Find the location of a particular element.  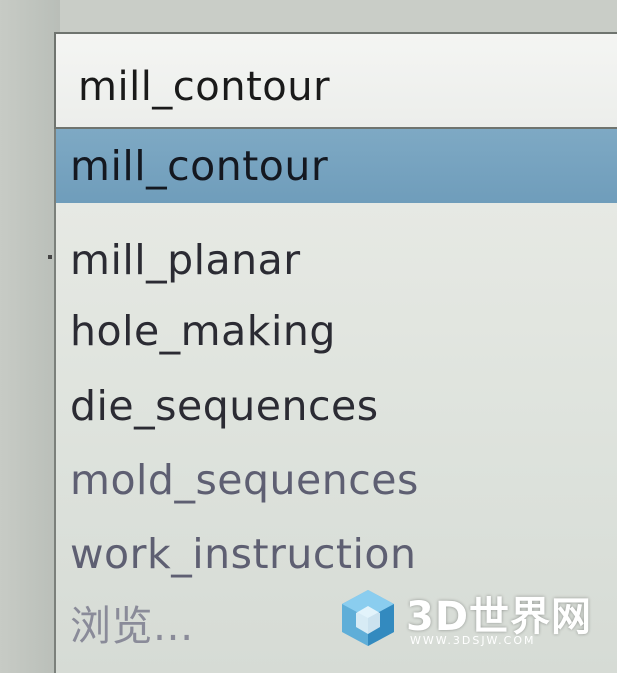

cube-logo-icon is located at coordinates (368, 618).